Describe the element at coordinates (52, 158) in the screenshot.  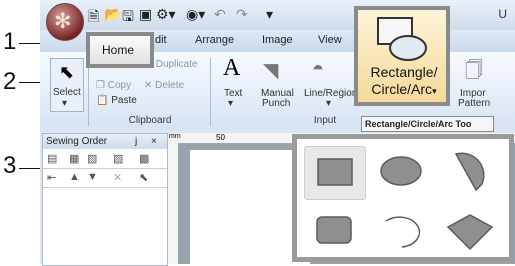
I see `sort-icon: ▤` at that location.